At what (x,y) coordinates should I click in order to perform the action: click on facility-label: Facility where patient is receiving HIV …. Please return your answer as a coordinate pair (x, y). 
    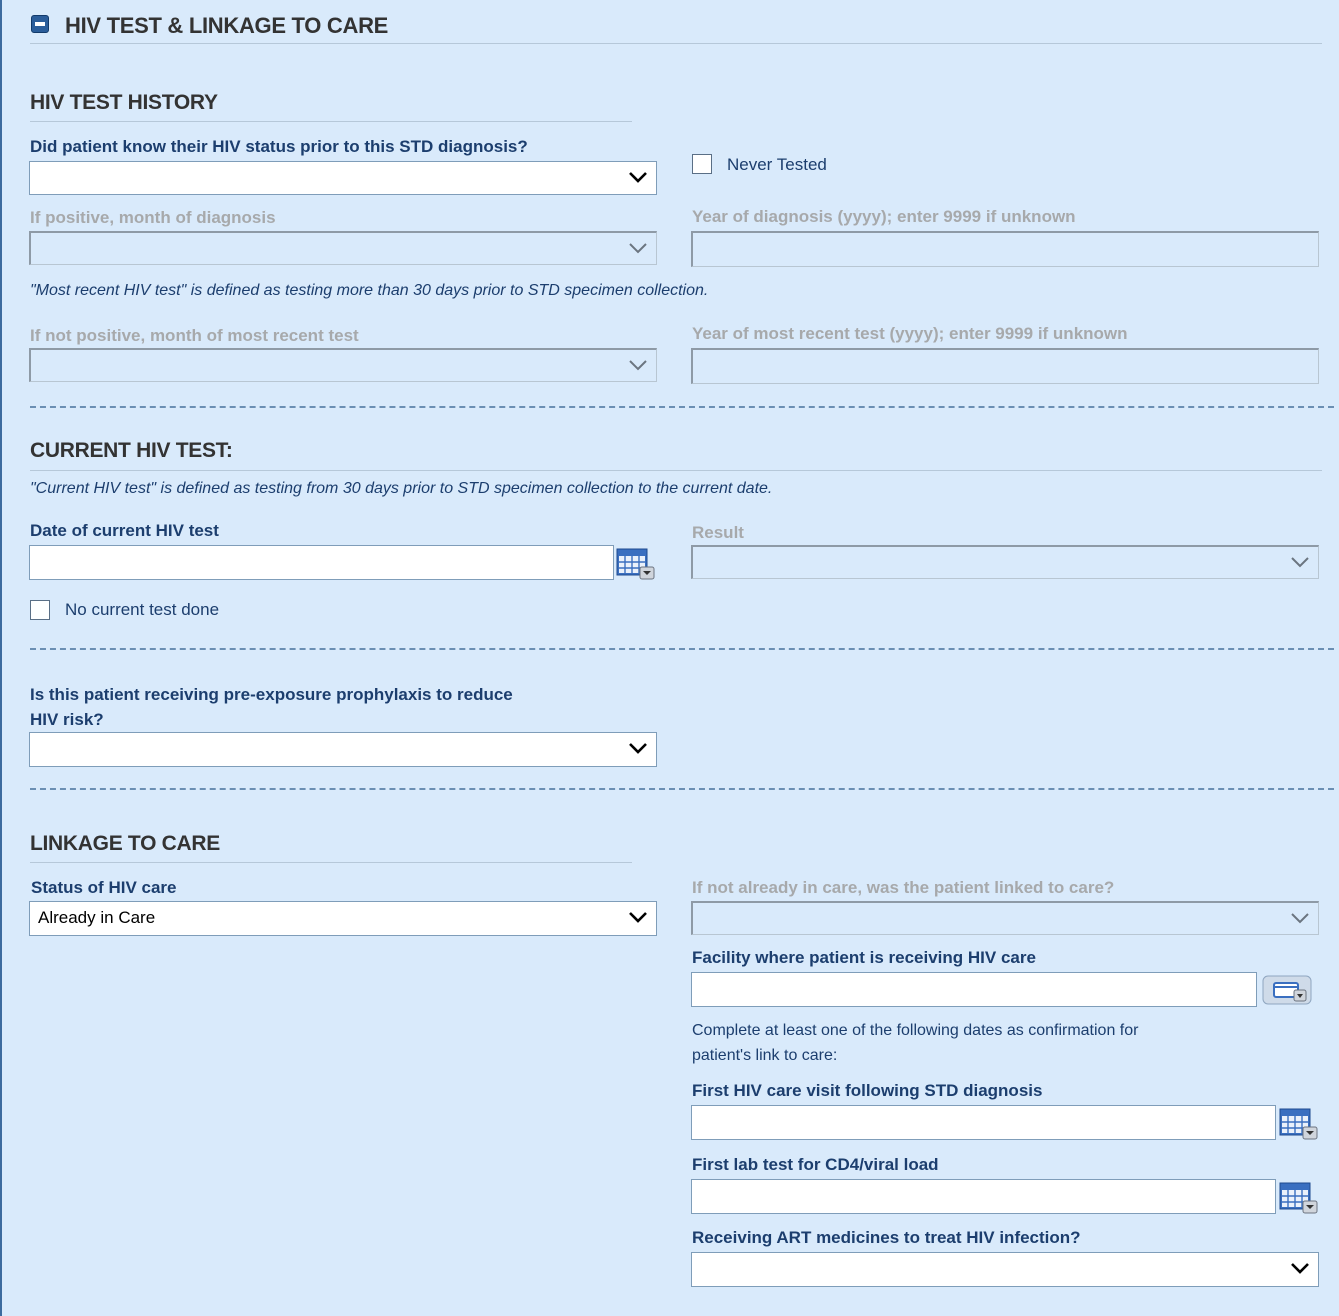
    Looking at the image, I should click on (864, 957).